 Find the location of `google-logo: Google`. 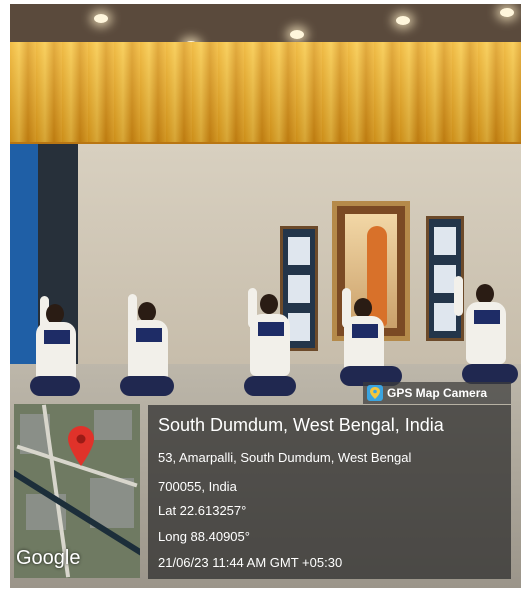

google-logo: Google is located at coordinates (48, 558).